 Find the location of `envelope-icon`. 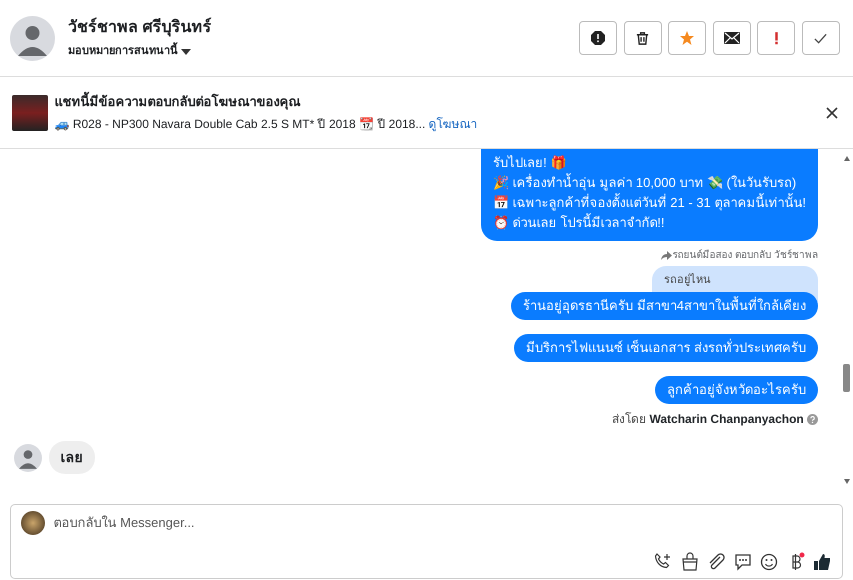

envelope-icon is located at coordinates (732, 38).